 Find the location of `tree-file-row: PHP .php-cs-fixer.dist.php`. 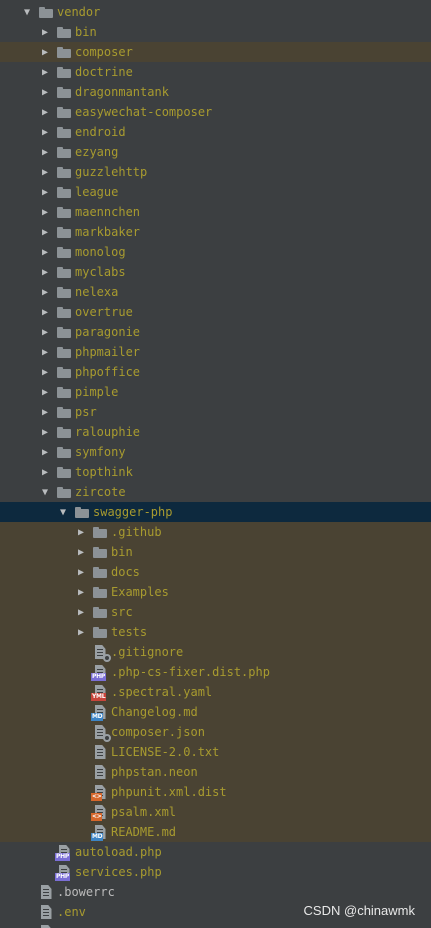

tree-file-row: PHP .php-cs-fixer.dist.php is located at coordinates (215, 672).